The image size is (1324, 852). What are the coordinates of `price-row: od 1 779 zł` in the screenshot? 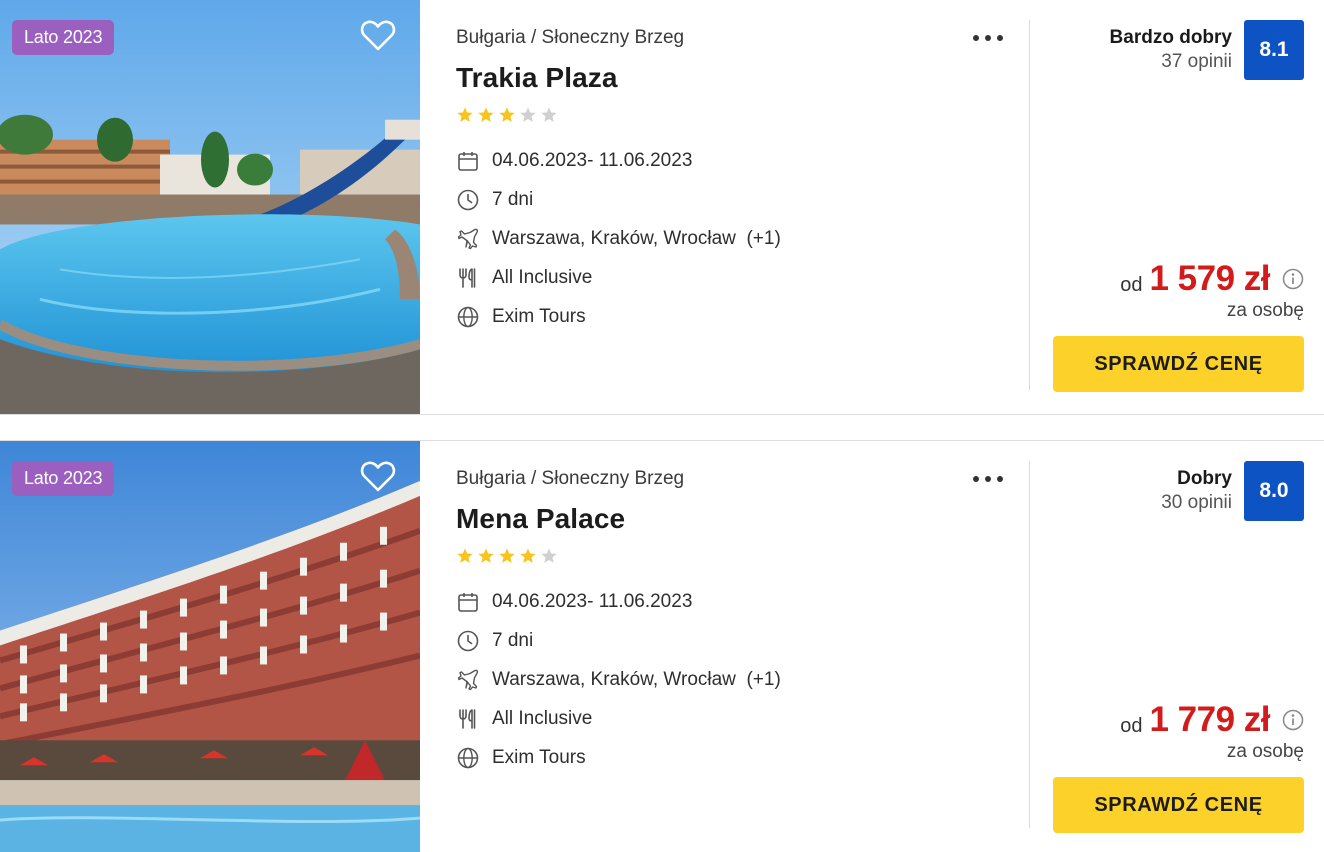 It's located at (1212, 720).